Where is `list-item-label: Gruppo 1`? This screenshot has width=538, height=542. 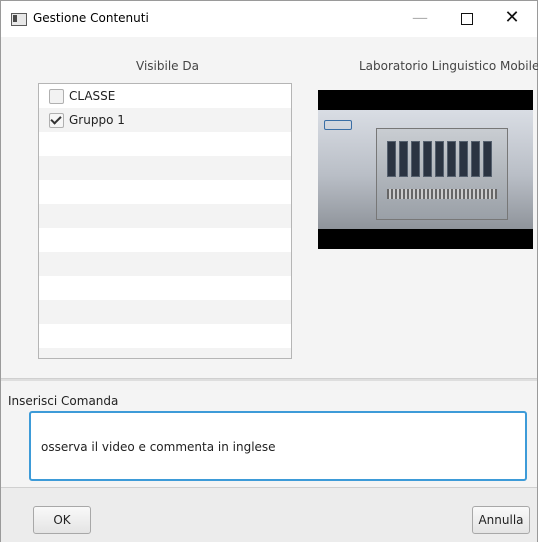
list-item-label: Gruppo 1 is located at coordinates (97, 120).